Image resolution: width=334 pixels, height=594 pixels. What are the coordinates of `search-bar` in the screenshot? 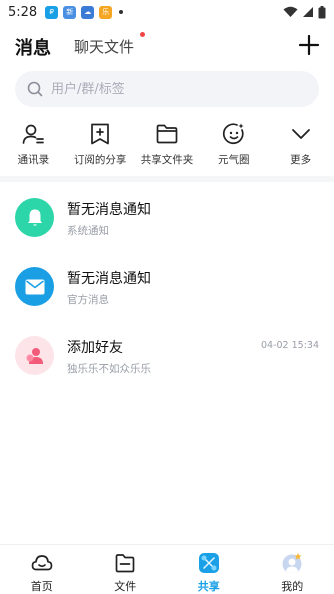 It's located at (167, 89).